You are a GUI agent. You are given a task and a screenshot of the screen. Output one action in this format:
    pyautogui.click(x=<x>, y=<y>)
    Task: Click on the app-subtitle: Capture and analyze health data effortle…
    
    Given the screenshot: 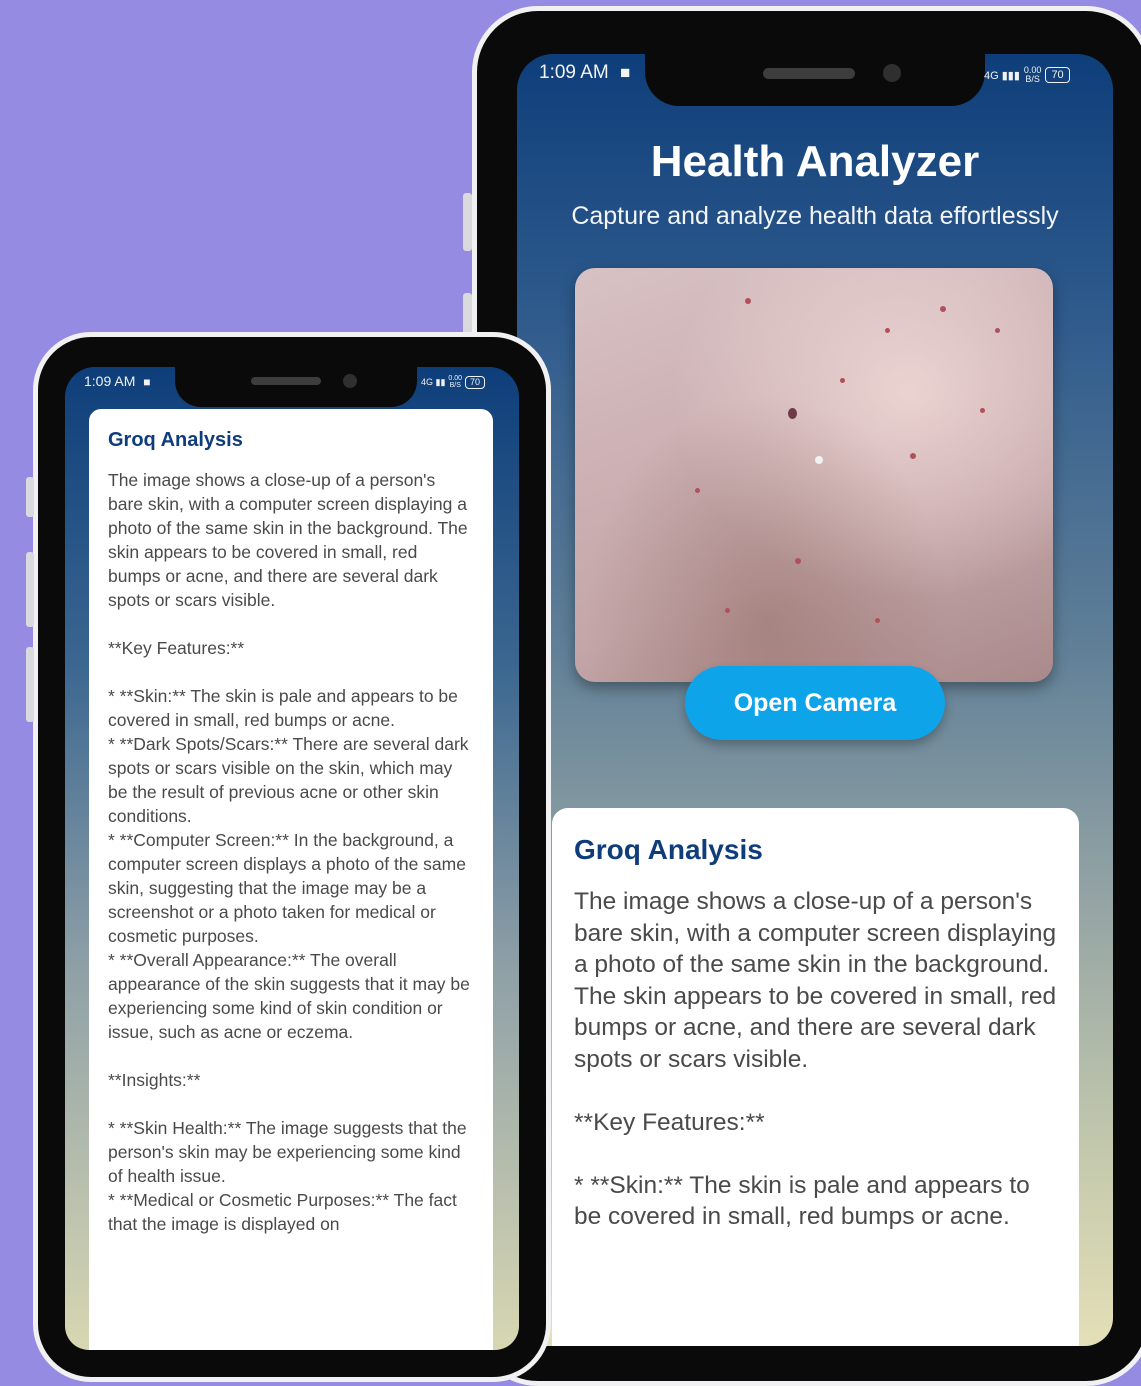 What is the action you would take?
    pyautogui.click(x=815, y=216)
    